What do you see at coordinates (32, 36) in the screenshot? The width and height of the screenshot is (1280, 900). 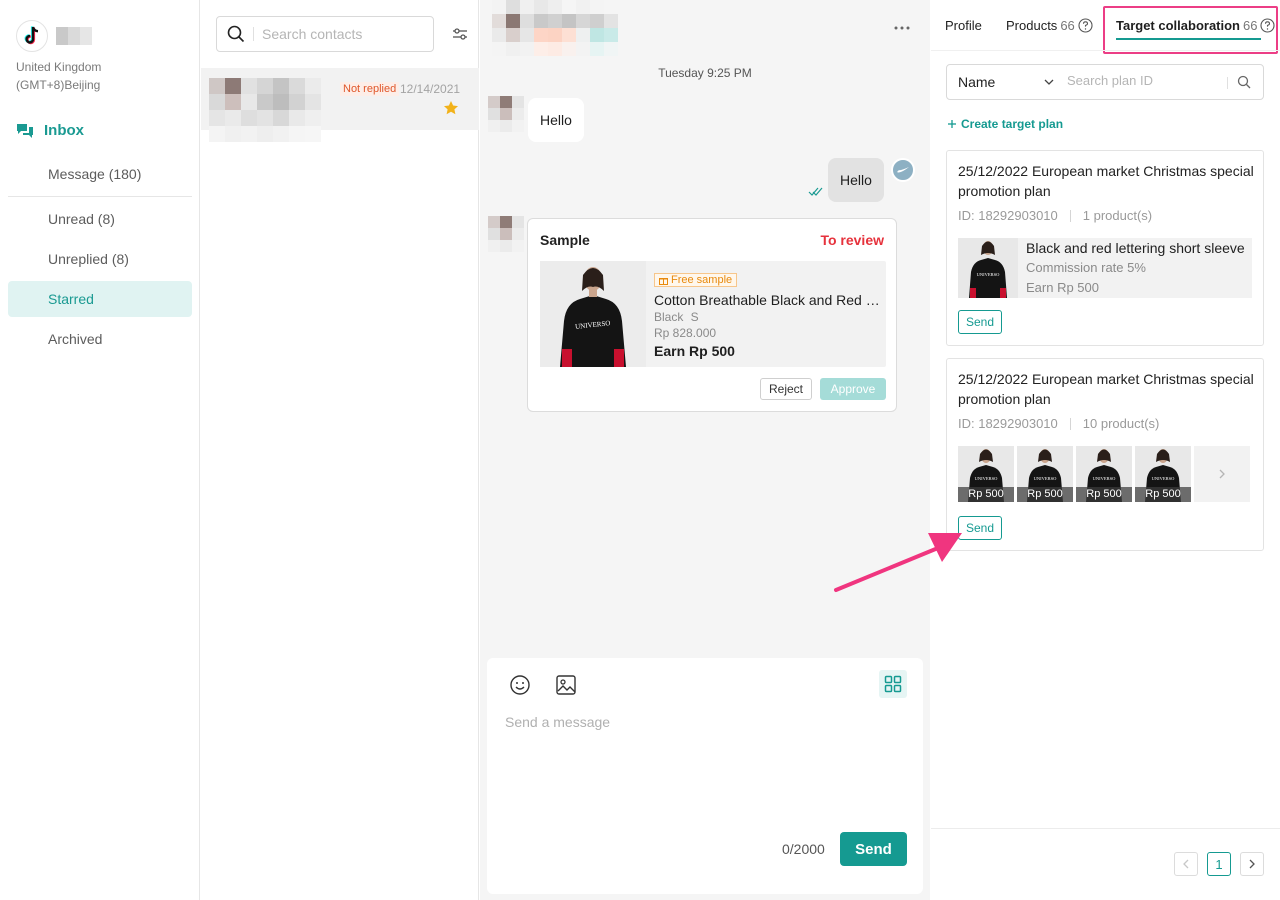 I see `tiktok-logo-icon` at bounding box center [32, 36].